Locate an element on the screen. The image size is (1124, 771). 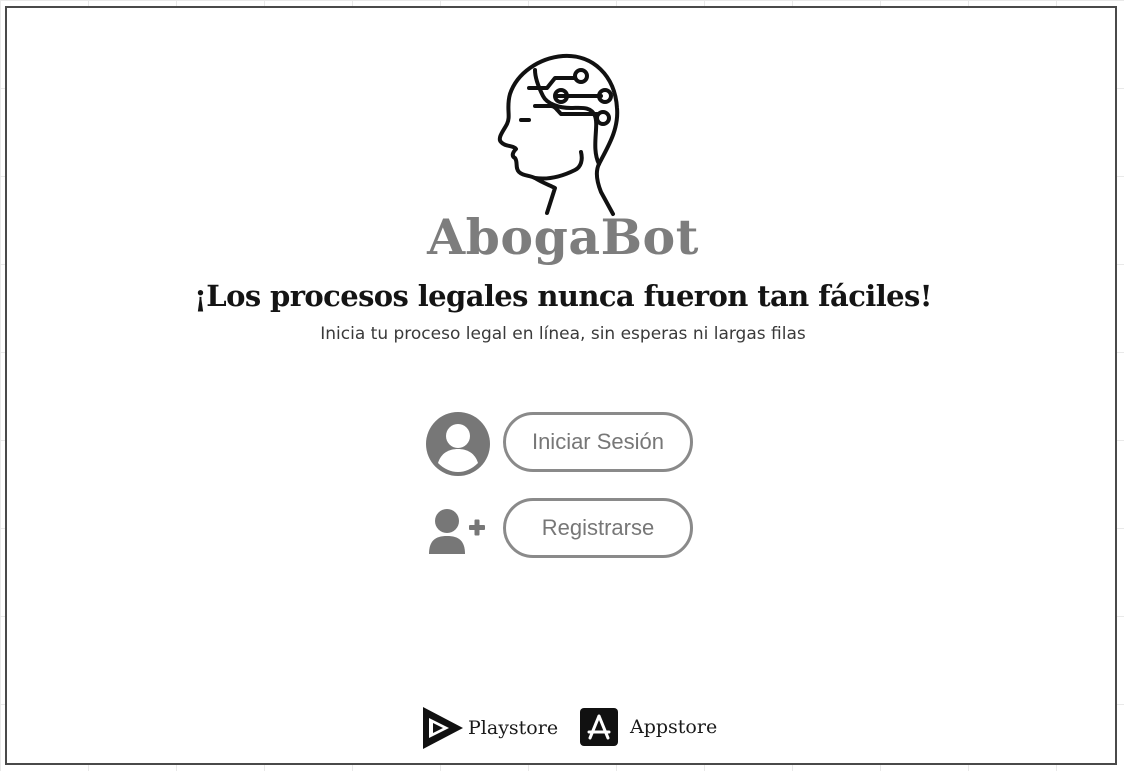
register-button: Registrarse is located at coordinates (598, 528).